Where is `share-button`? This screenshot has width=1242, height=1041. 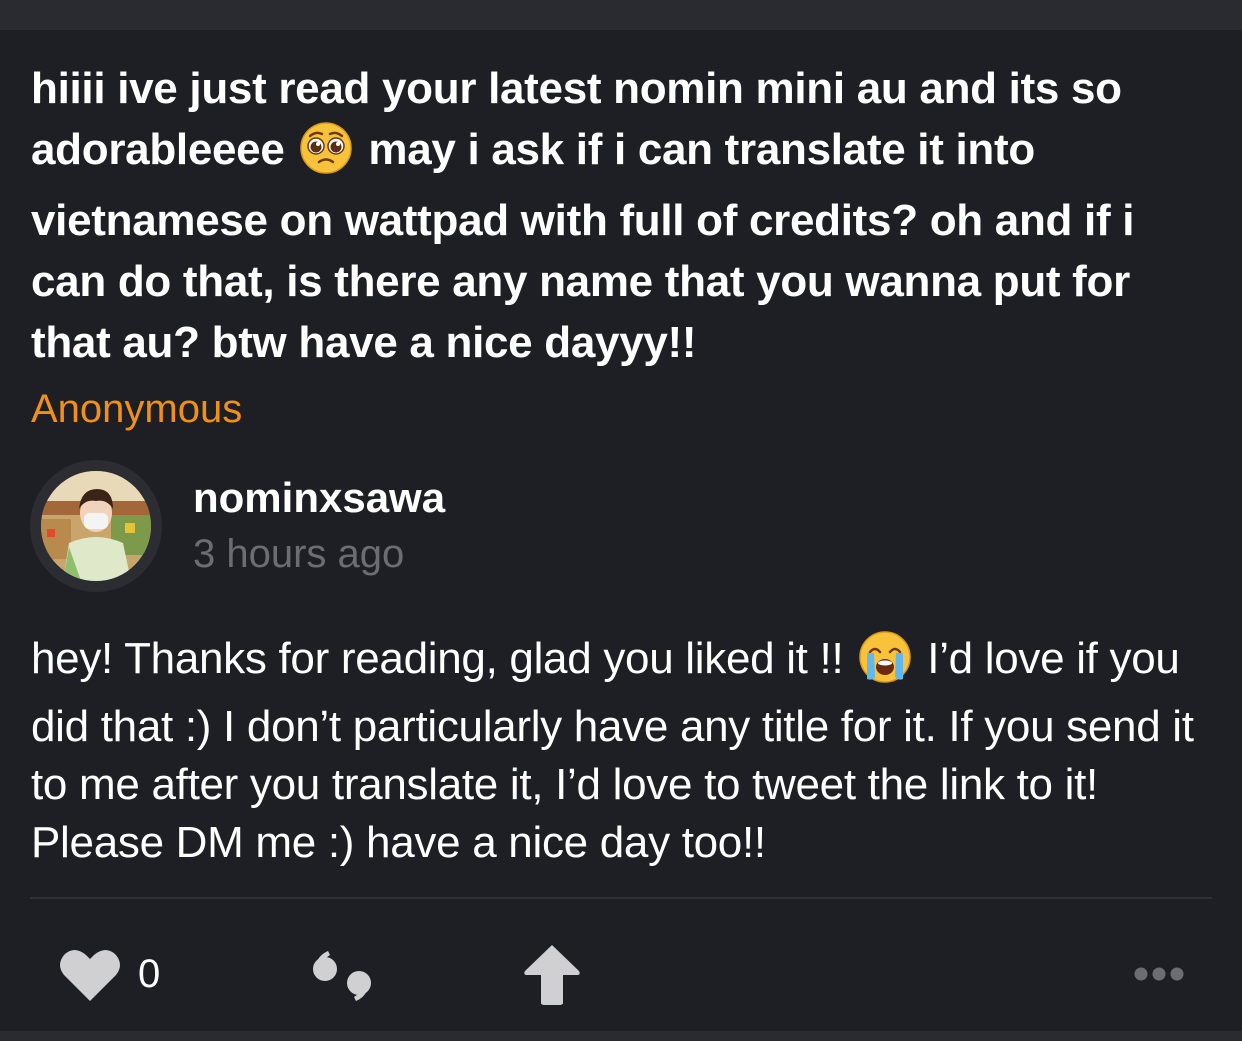
share-button is located at coordinates (552, 977).